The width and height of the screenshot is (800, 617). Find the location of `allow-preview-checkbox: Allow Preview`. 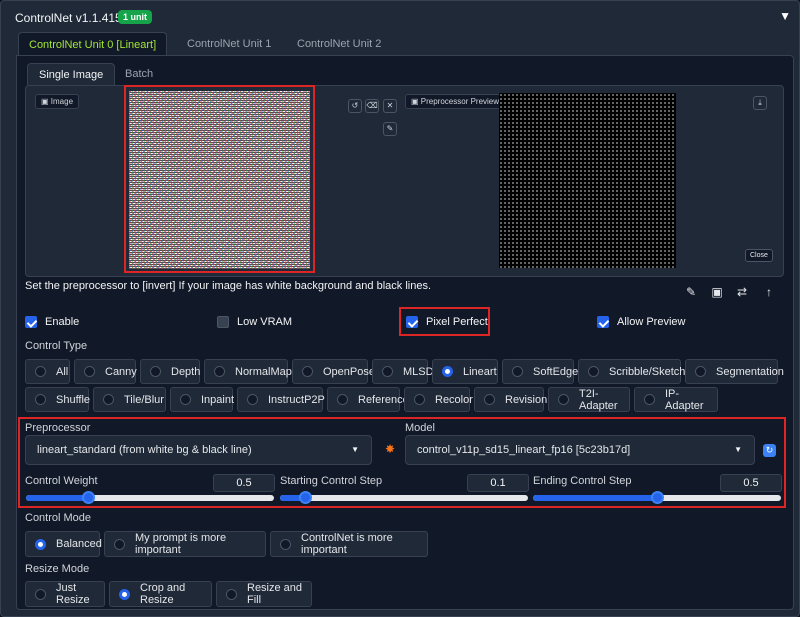

allow-preview-checkbox: Allow Preview is located at coordinates (641, 322).